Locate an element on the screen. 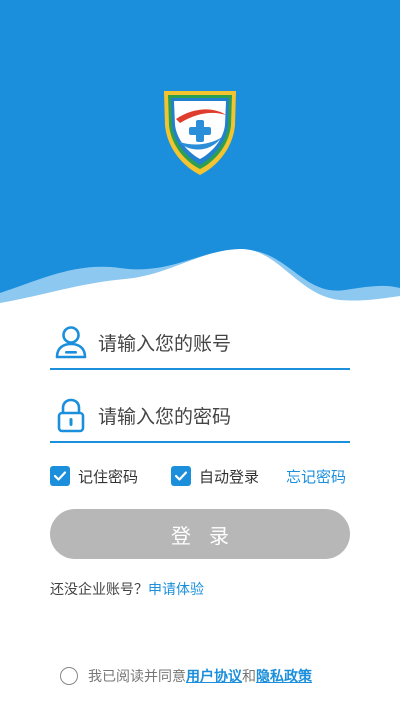 The height and width of the screenshot is (710, 400). agreement-row: 我已阅读并同意 用户协议和隐私政策 is located at coordinates (186, 676).